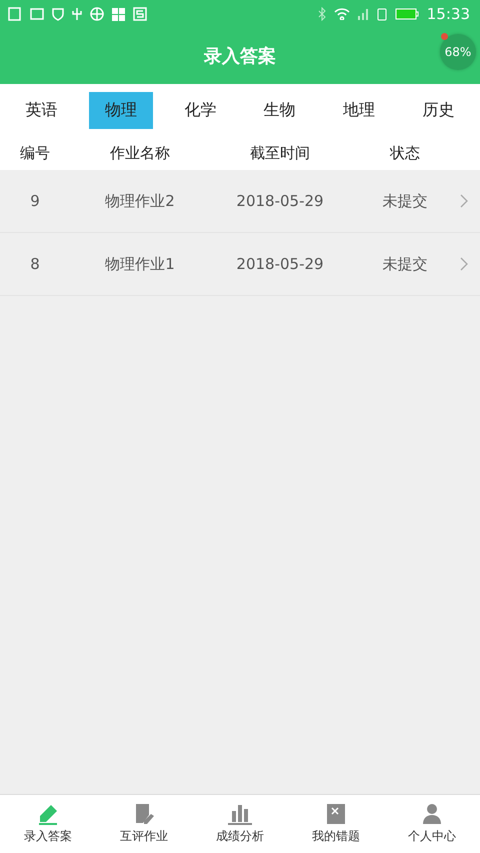  I want to click on sim-icon, so click(381, 14).